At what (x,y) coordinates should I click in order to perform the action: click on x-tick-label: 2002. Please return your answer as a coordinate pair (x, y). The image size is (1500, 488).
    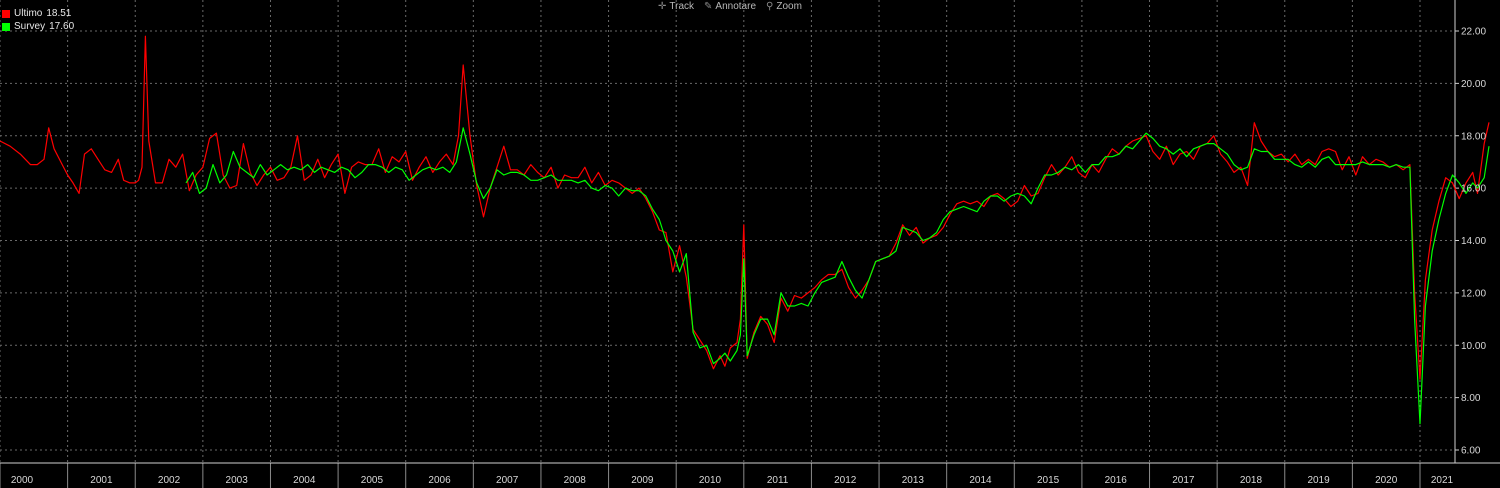
    Looking at the image, I should click on (169, 480).